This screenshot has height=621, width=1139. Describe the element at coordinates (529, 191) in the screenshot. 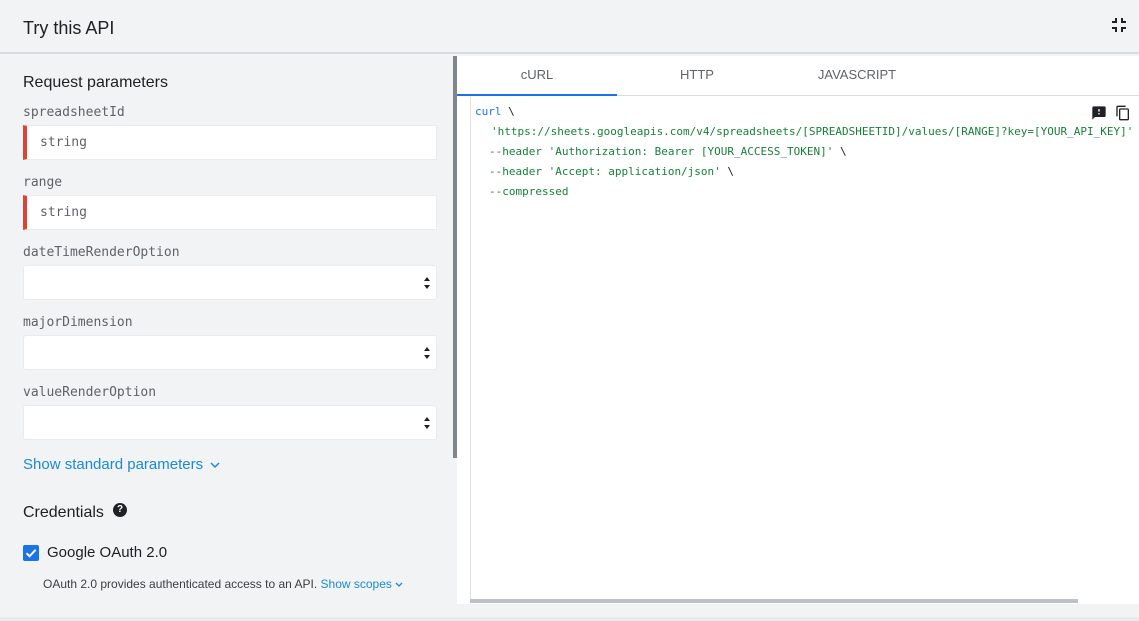

I see `code-line: --compressed` at that location.